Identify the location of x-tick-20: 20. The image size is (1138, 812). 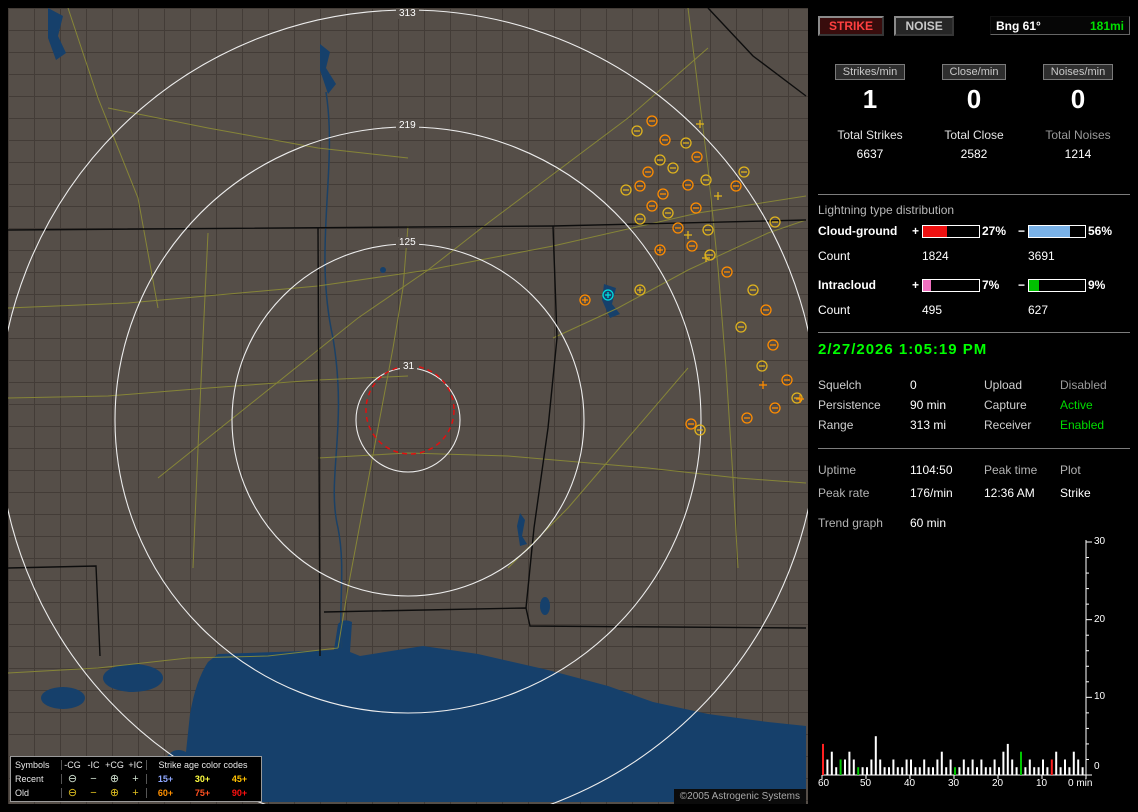
(998, 783).